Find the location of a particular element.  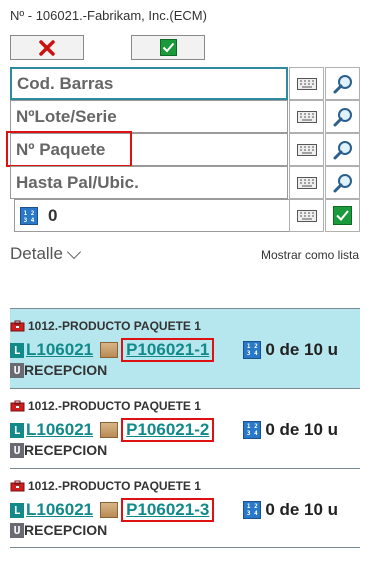

window-title: Nº - 106021.-Fabrikam, Inc.(ECM) is located at coordinates (108, 15).